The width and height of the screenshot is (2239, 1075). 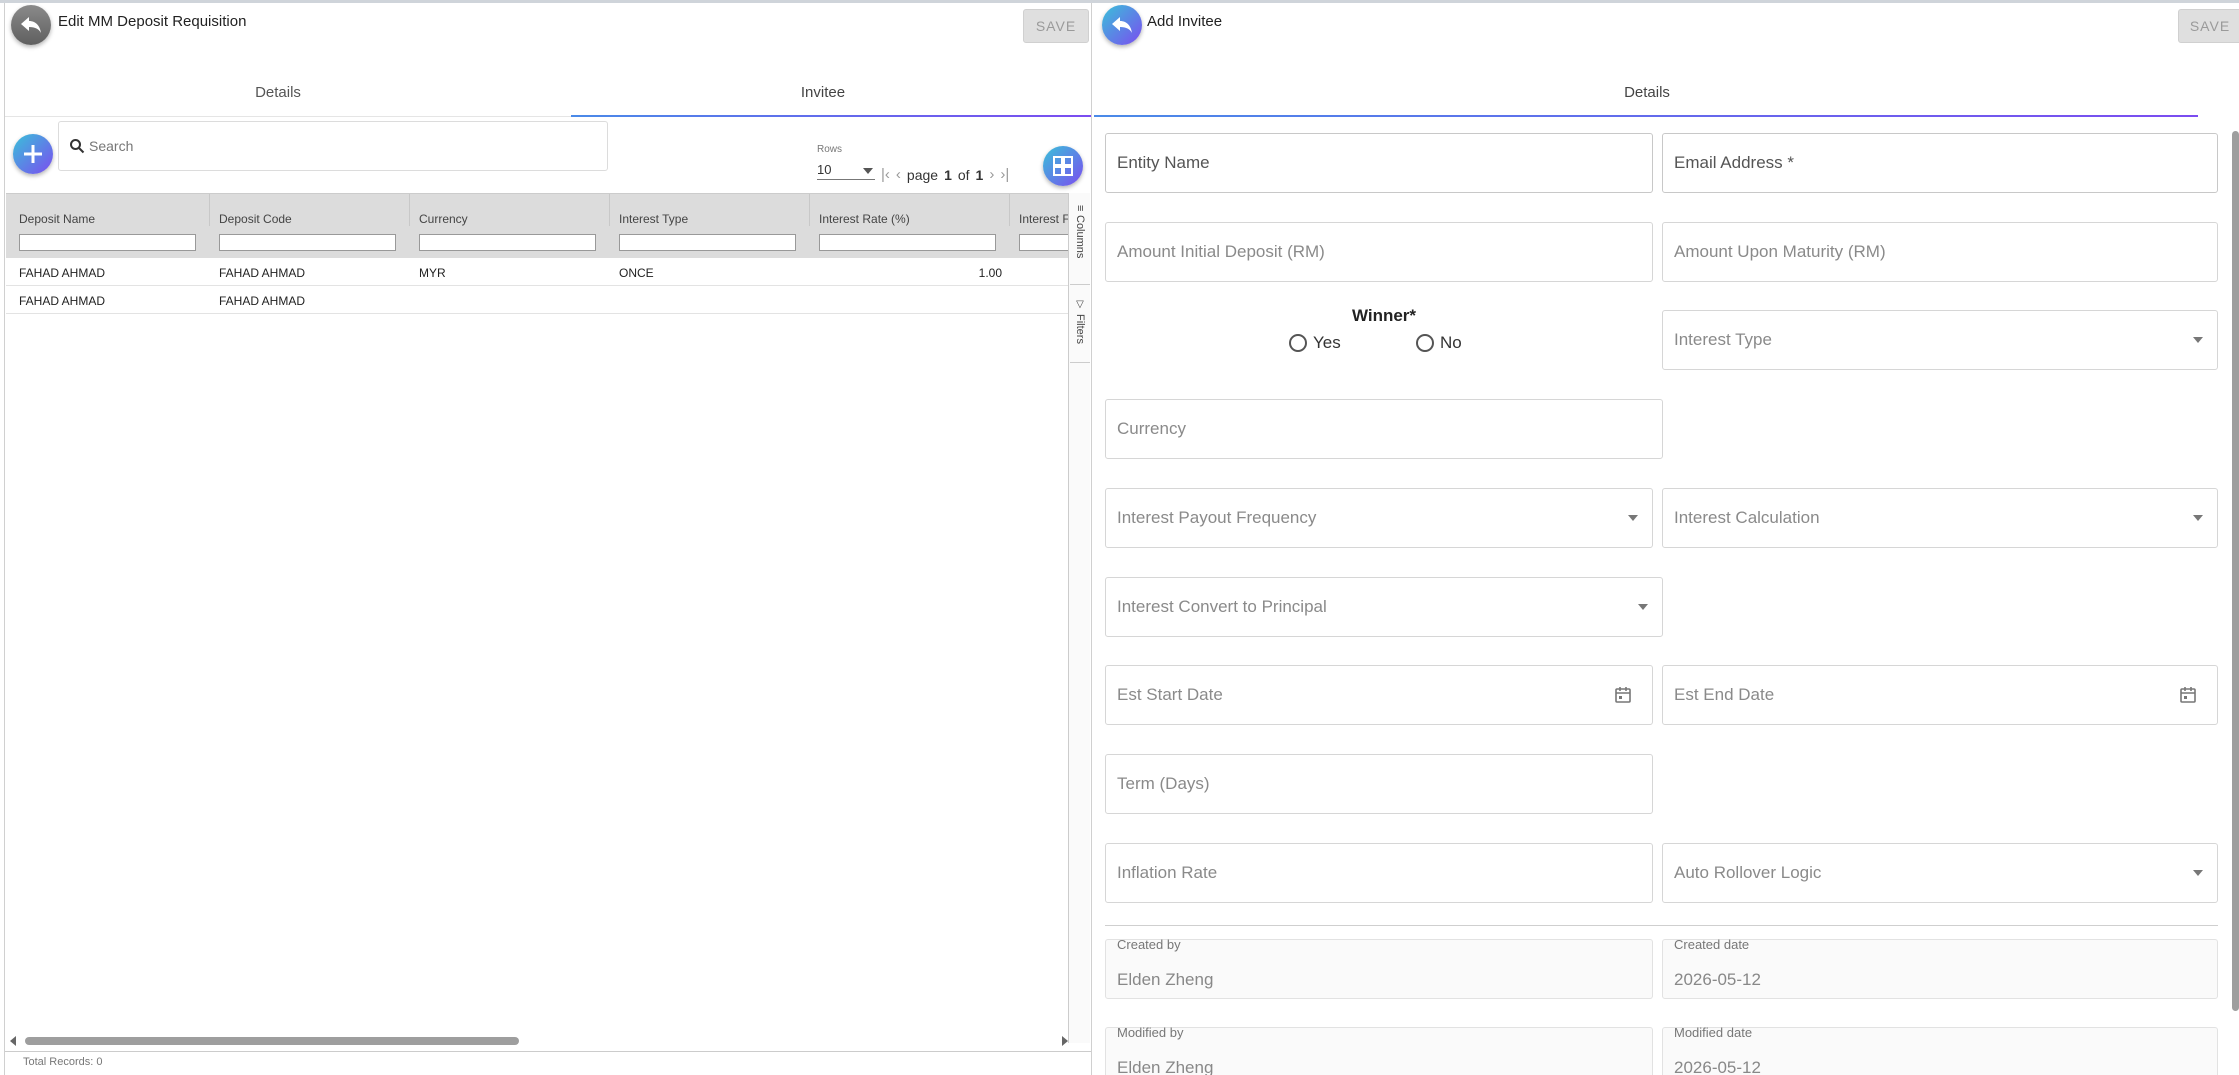 I want to click on entity-name-field: Entity Name, so click(x=1379, y=163).